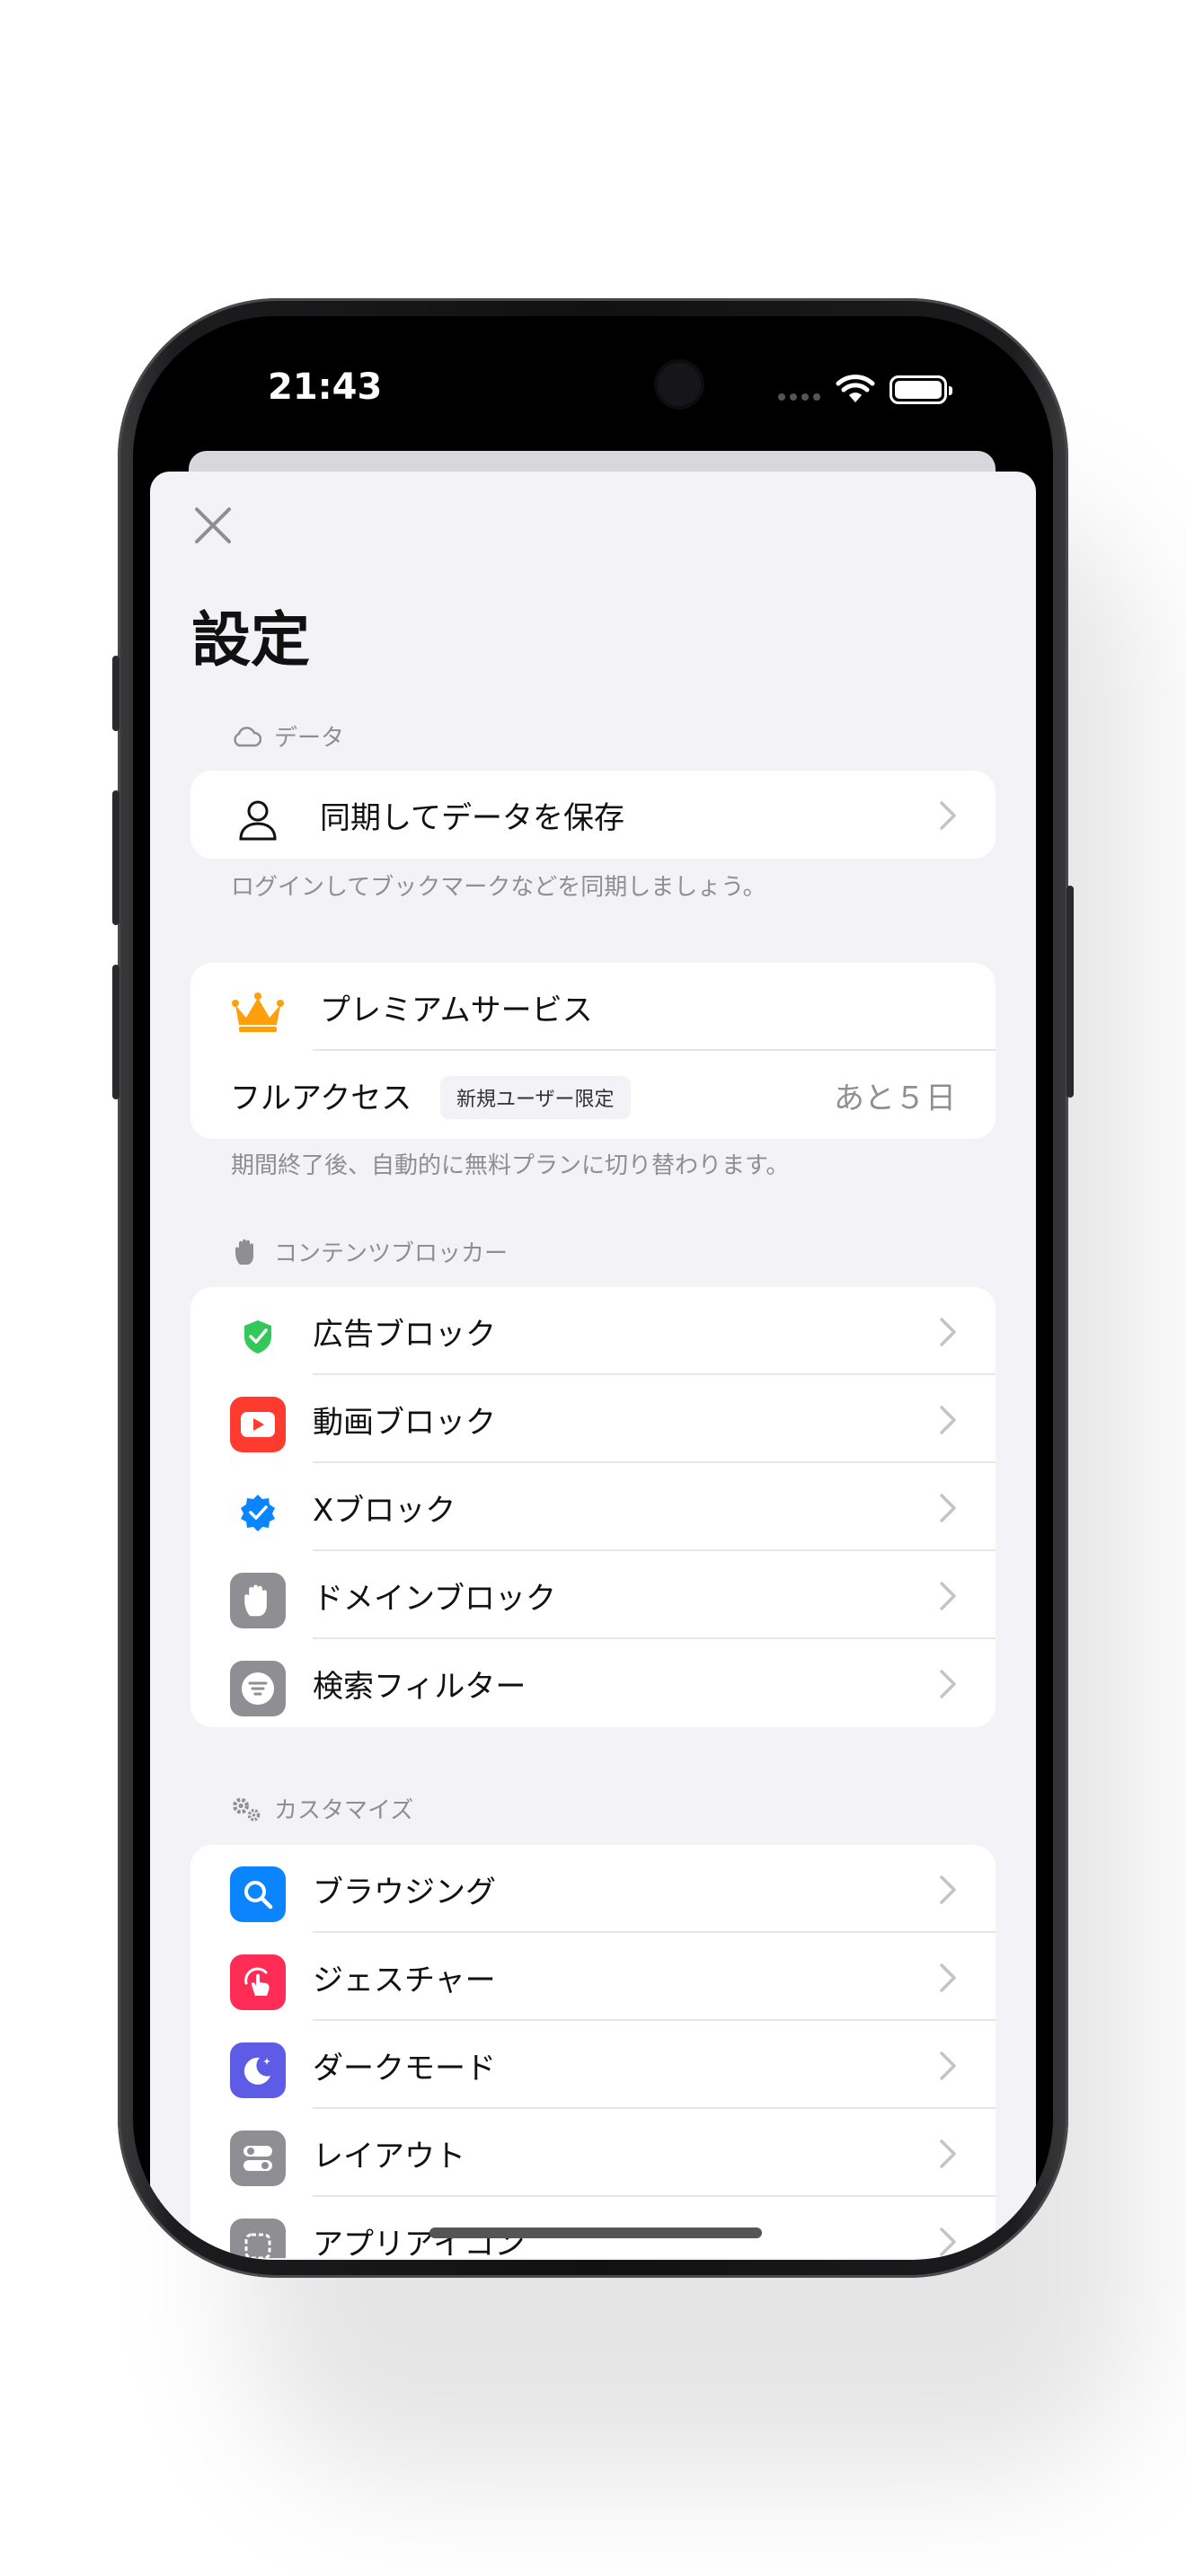 The width and height of the screenshot is (1186, 2576). Describe the element at coordinates (472, 817) in the screenshot. I see `row-label: 同期してデータを保存` at that location.